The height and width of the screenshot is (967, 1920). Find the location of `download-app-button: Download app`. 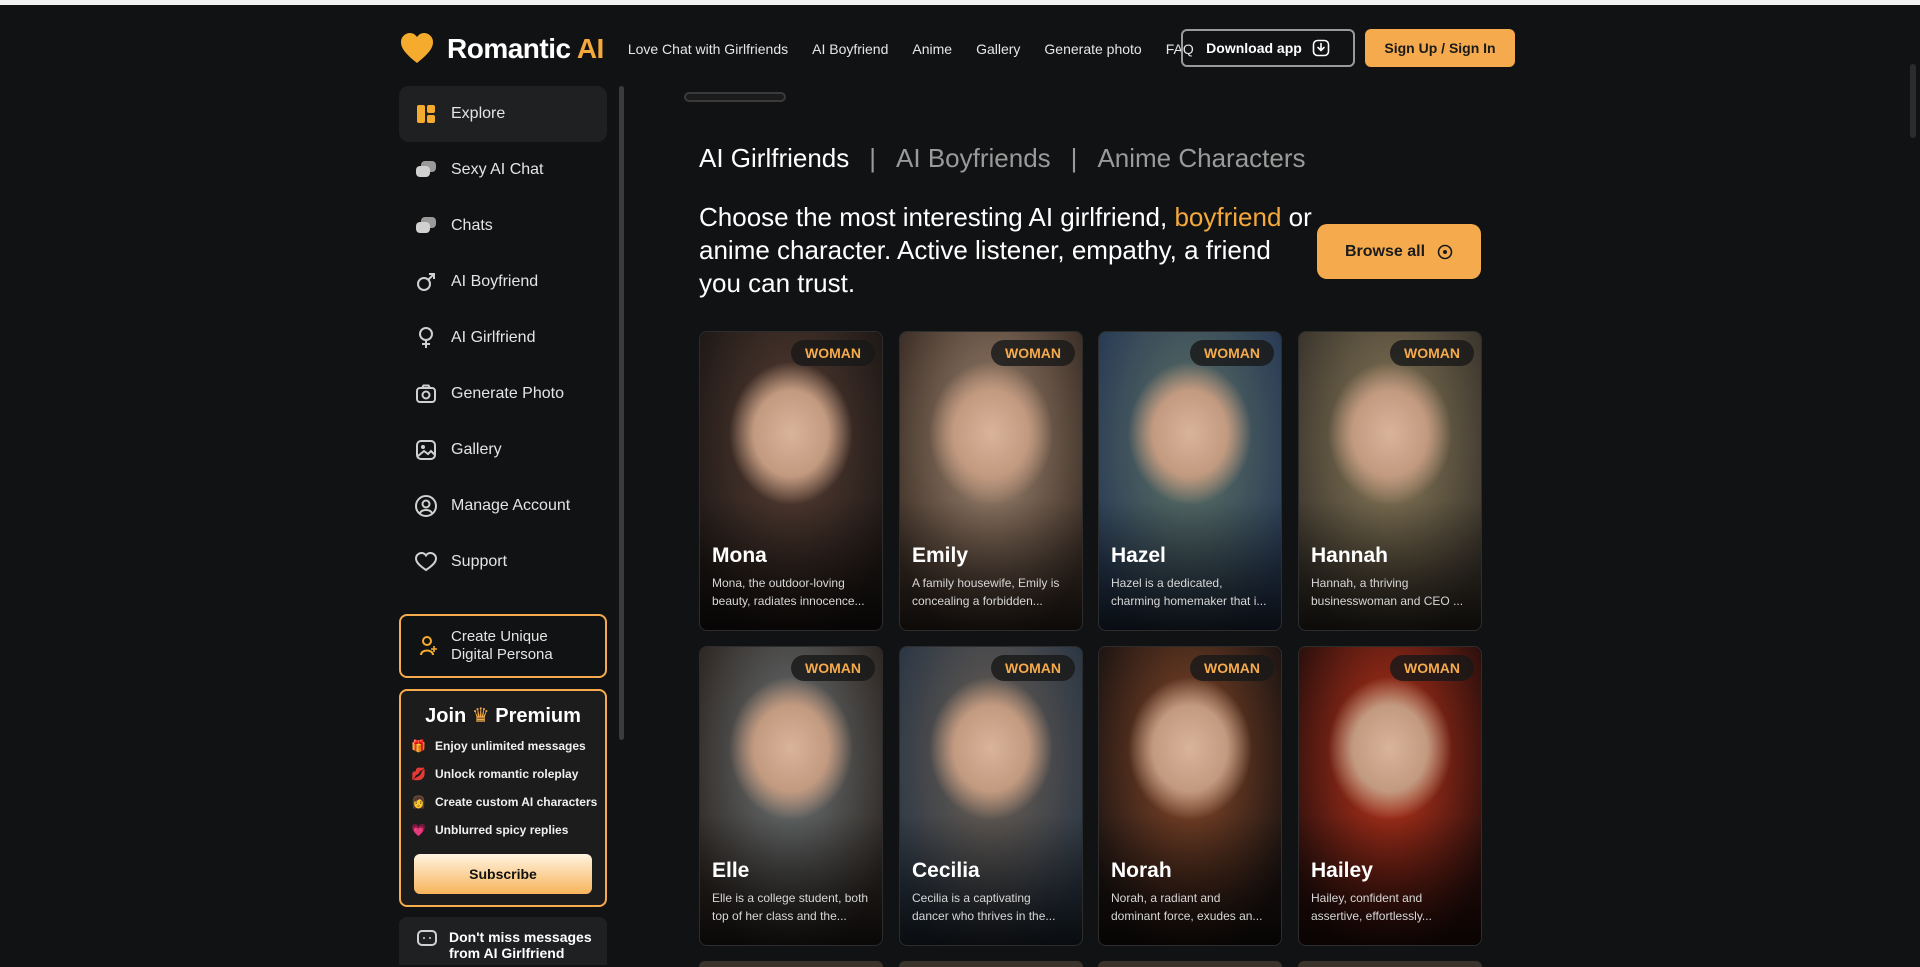

download-app-button: Download app is located at coordinates (1268, 48).